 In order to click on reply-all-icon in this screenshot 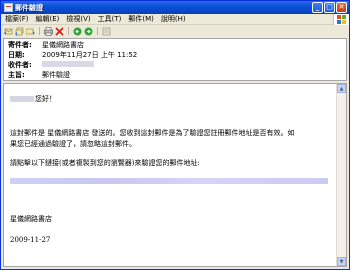, I will do `click(19, 31)`.